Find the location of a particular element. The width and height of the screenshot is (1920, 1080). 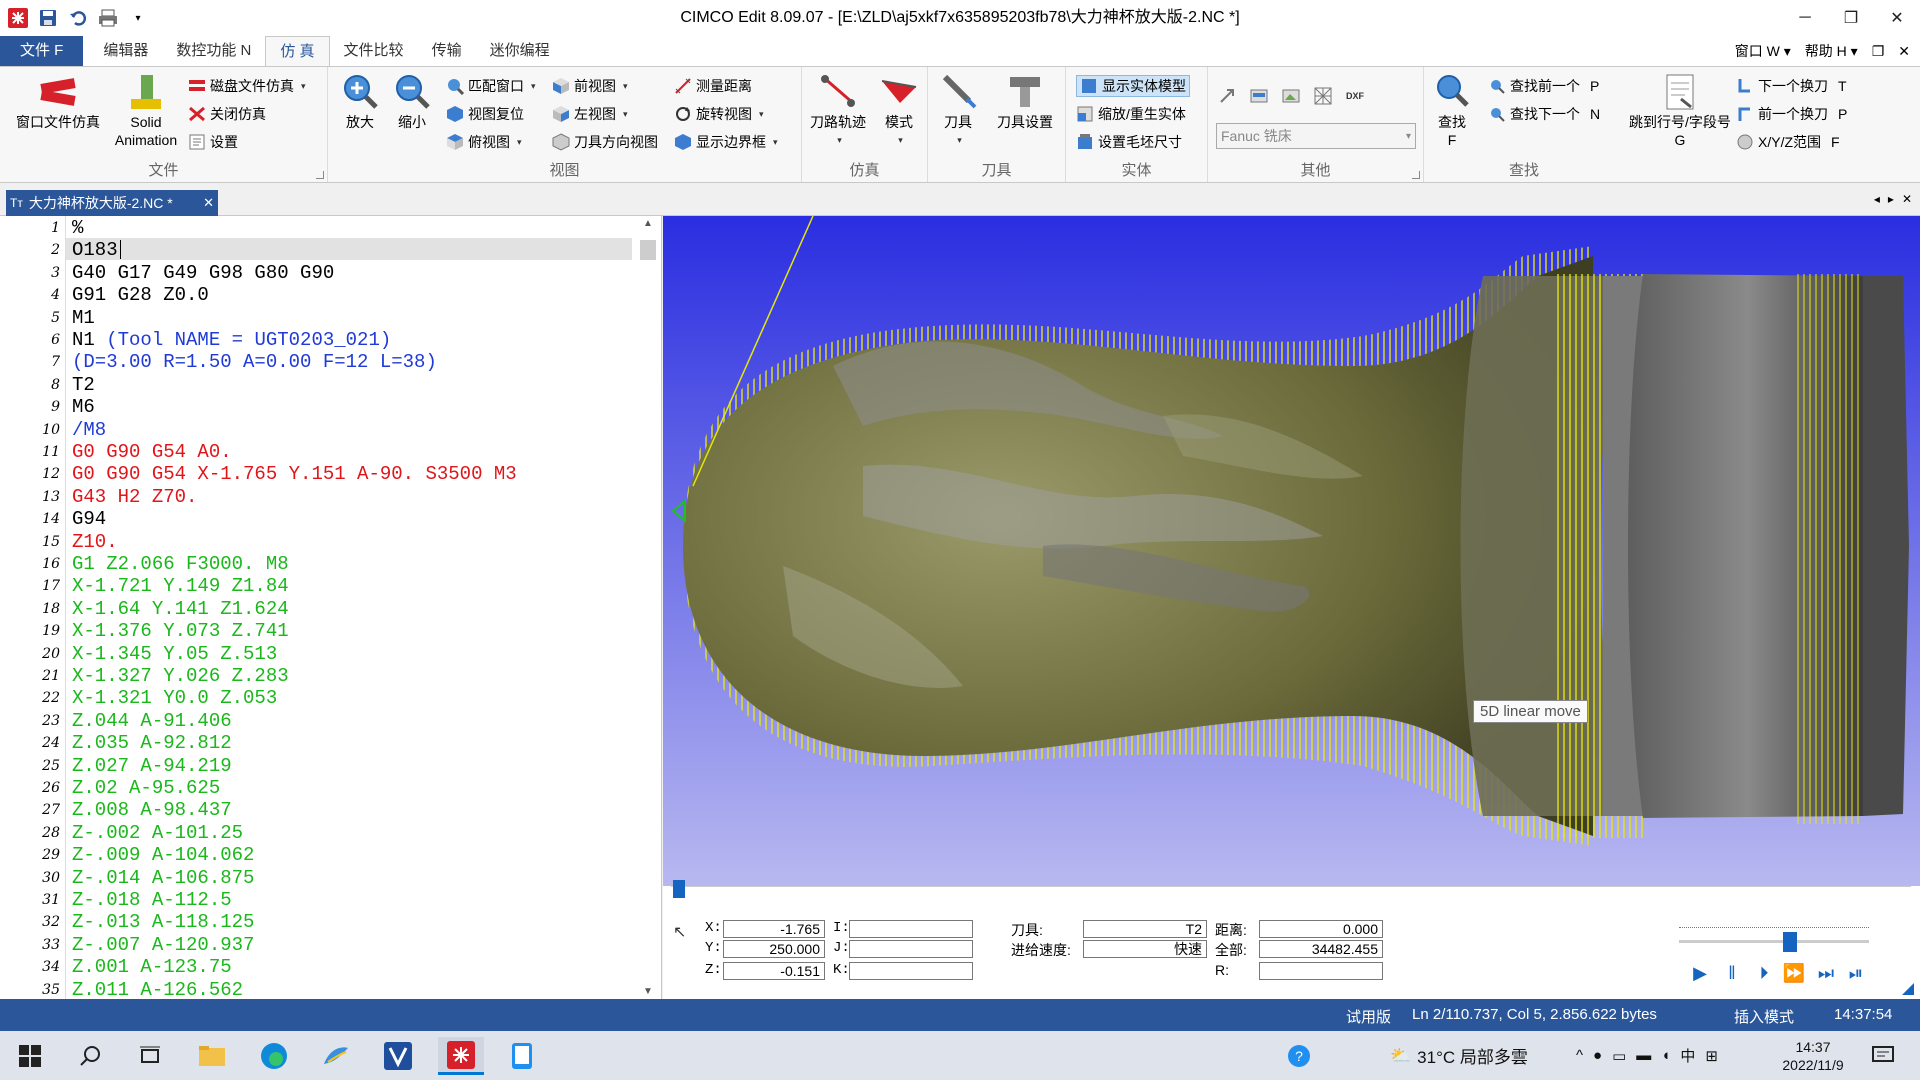

code-line: /M8 is located at coordinates (89, 430).